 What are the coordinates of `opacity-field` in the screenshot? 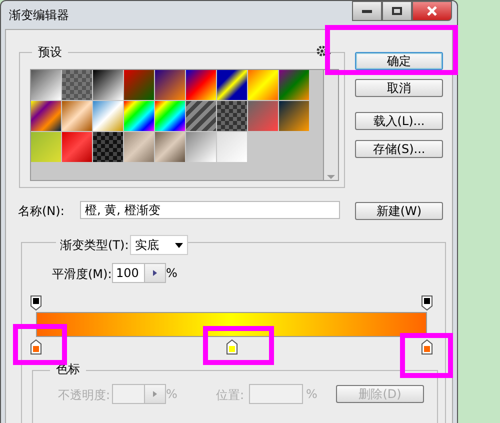 It's located at (139, 394).